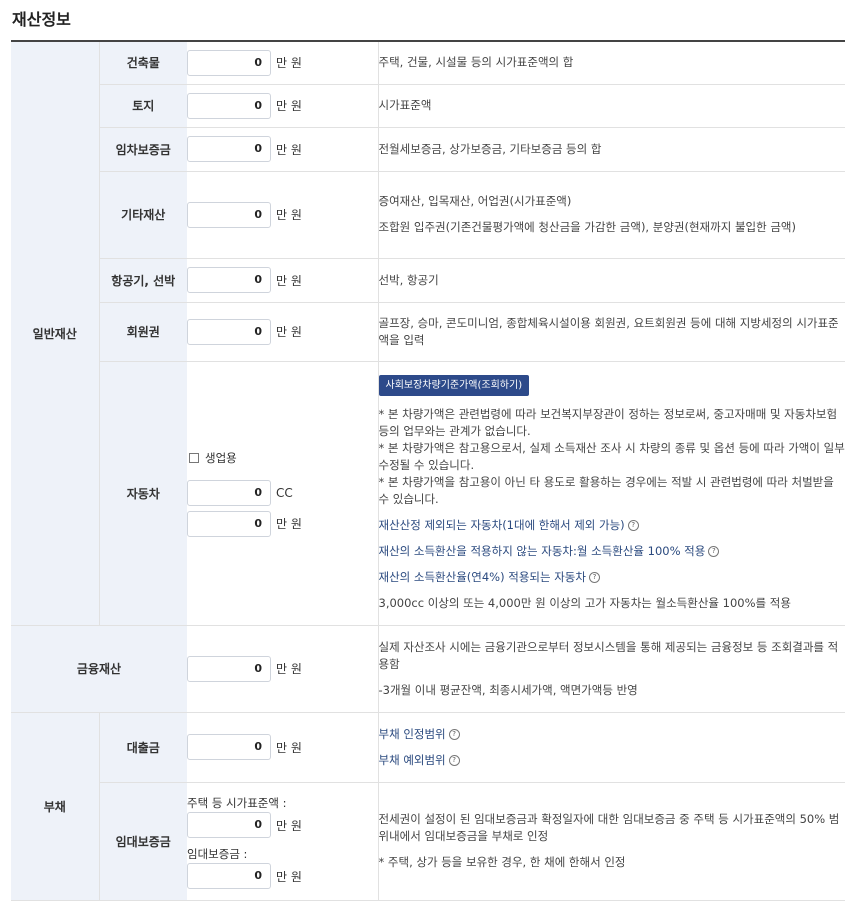 The height and width of the screenshot is (907, 859). What do you see at coordinates (542, 551) in the screenshot?
I see `car-no-conversion-link-text: 재산의 소득환산을 적용하지 않는 자동차:월 소득환산율 100% 적용` at bounding box center [542, 551].